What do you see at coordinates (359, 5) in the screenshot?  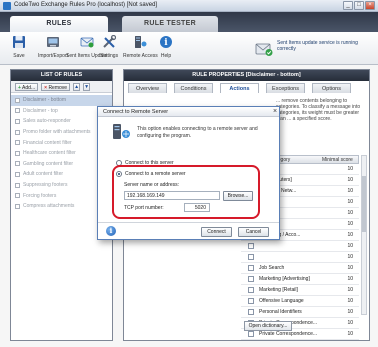 I see `maximize-button: □` at bounding box center [359, 5].